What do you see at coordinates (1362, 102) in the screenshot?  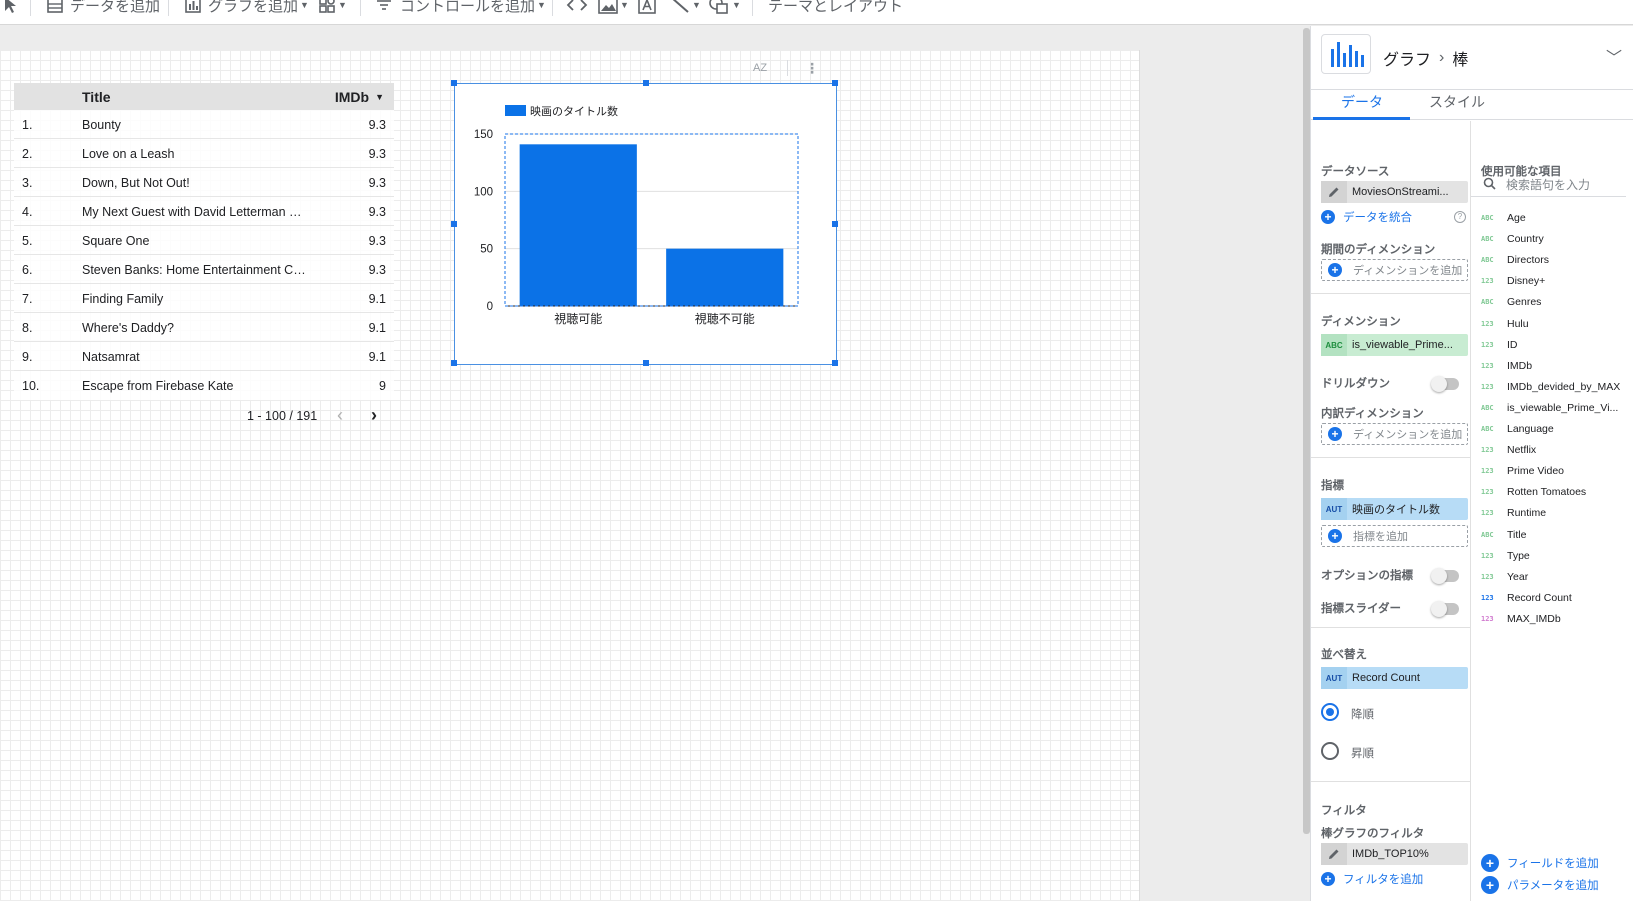 I see `tab-data: データ` at bounding box center [1362, 102].